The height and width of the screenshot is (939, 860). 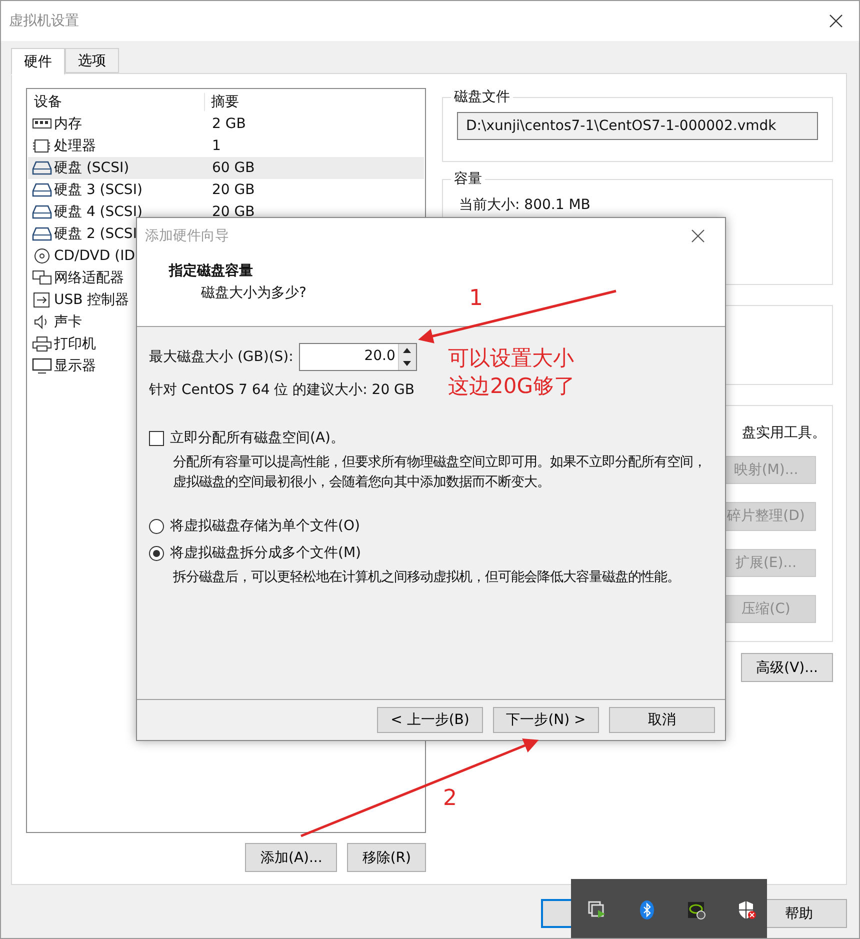 What do you see at coordinates (784, 433) in the screenshot?
I see `utilities-text: 盘实用工具。` at bounding box center [784, 433].